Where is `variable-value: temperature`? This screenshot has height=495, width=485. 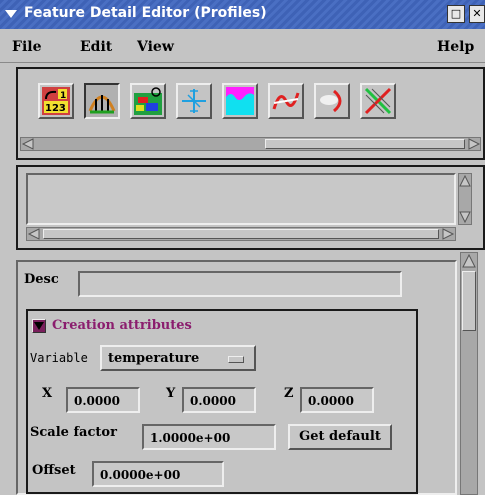 variable-value: temperature is located at coordinates (154, 358).